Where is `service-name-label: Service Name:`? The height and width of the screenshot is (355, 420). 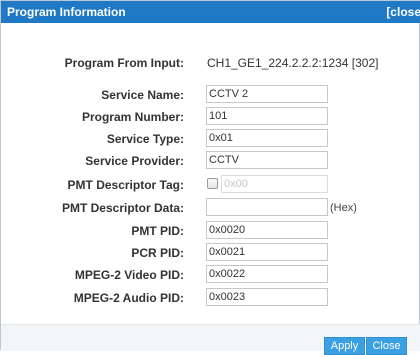
service-name-label: Service Name: is located at coordinates (142, 95).